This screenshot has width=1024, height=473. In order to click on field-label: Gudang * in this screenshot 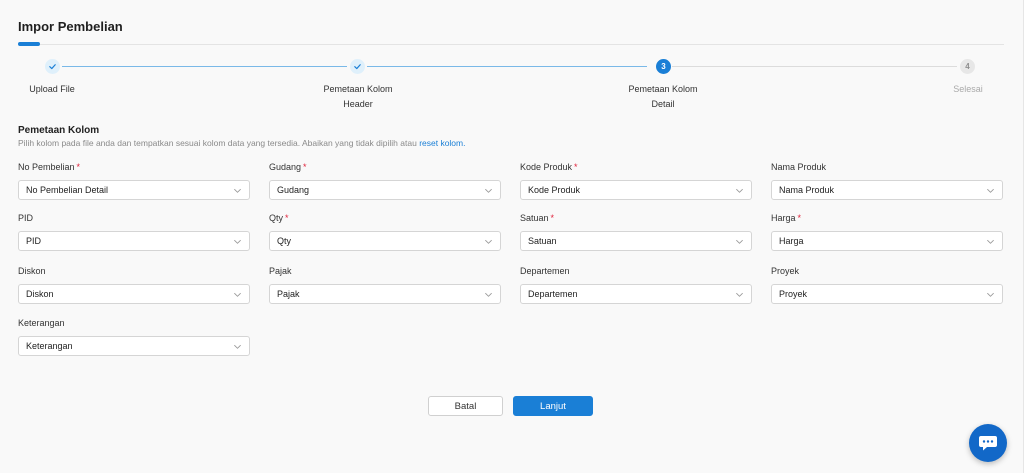, I will do `click(385, 167)`.